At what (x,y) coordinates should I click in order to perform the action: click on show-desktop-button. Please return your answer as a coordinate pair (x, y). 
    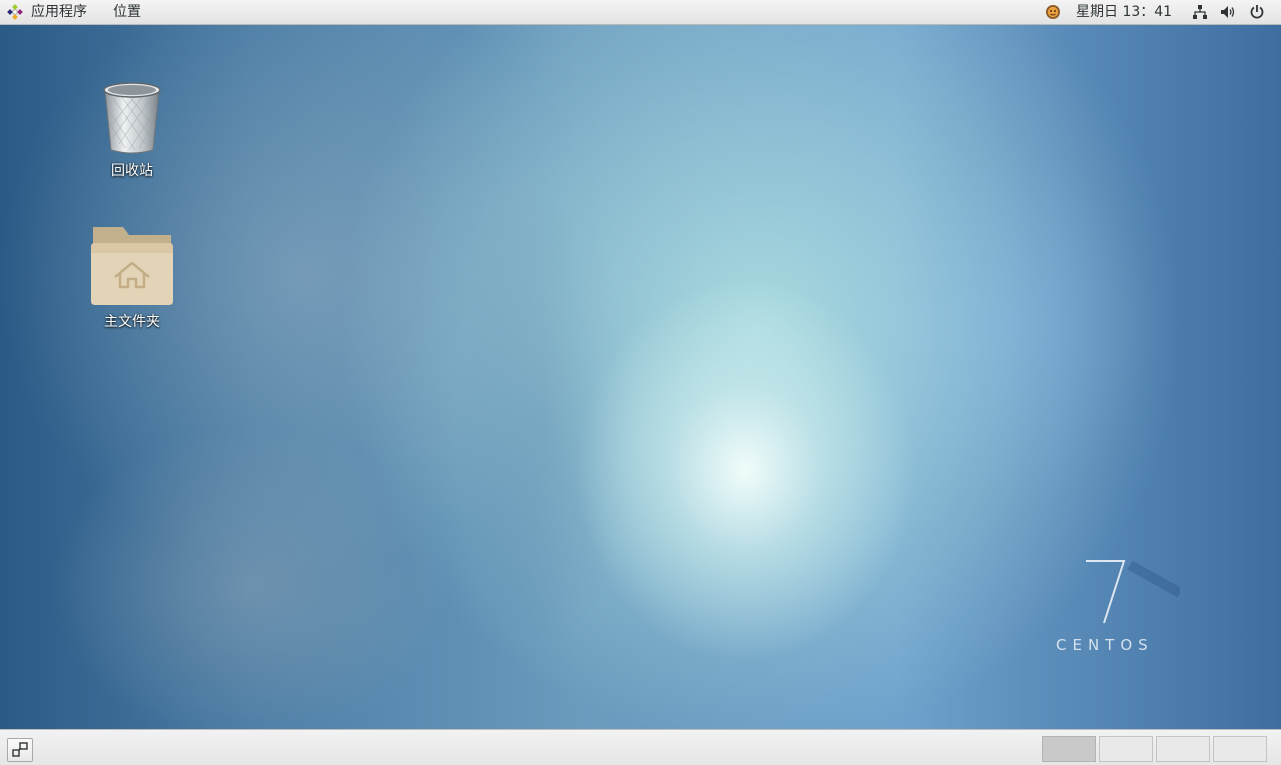
    Looking at the image, I should click on (20, 750).